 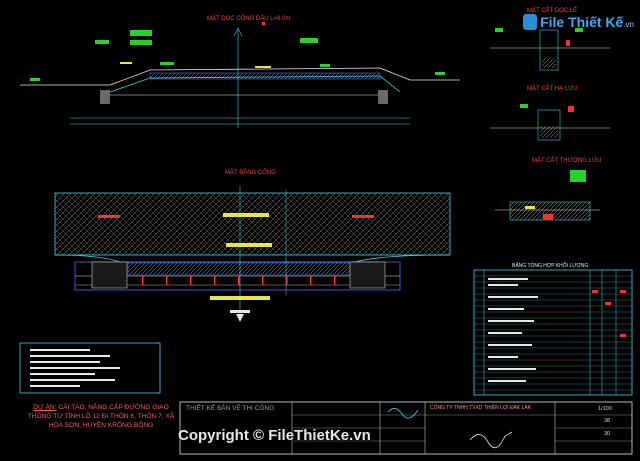 What do you see at coordinates (553, 332) in the screenshot?
I see `quantity-table` at bounding box center [553, 332].